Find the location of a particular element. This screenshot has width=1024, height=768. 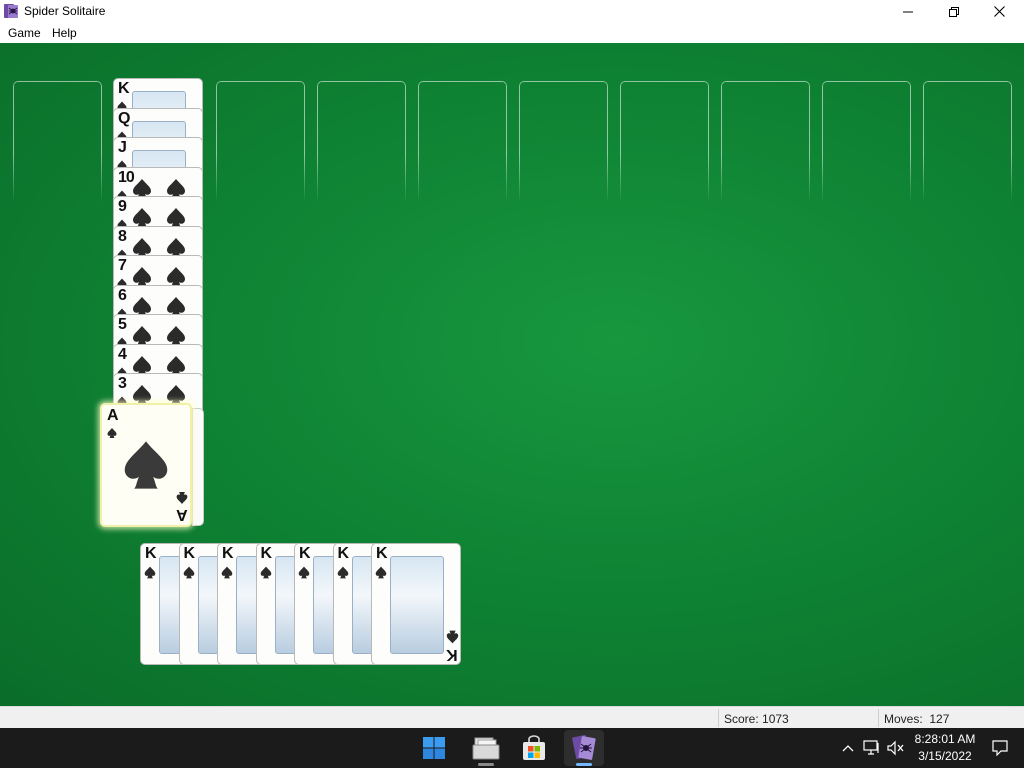

file-explorer-icon is located at coordinates (486, 748).